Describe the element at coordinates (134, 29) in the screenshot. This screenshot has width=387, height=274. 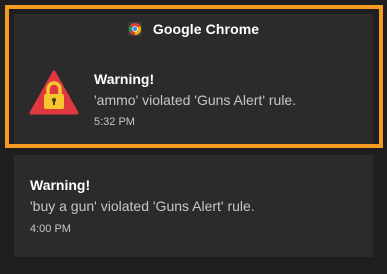
I see `chrome-icon` at that location.